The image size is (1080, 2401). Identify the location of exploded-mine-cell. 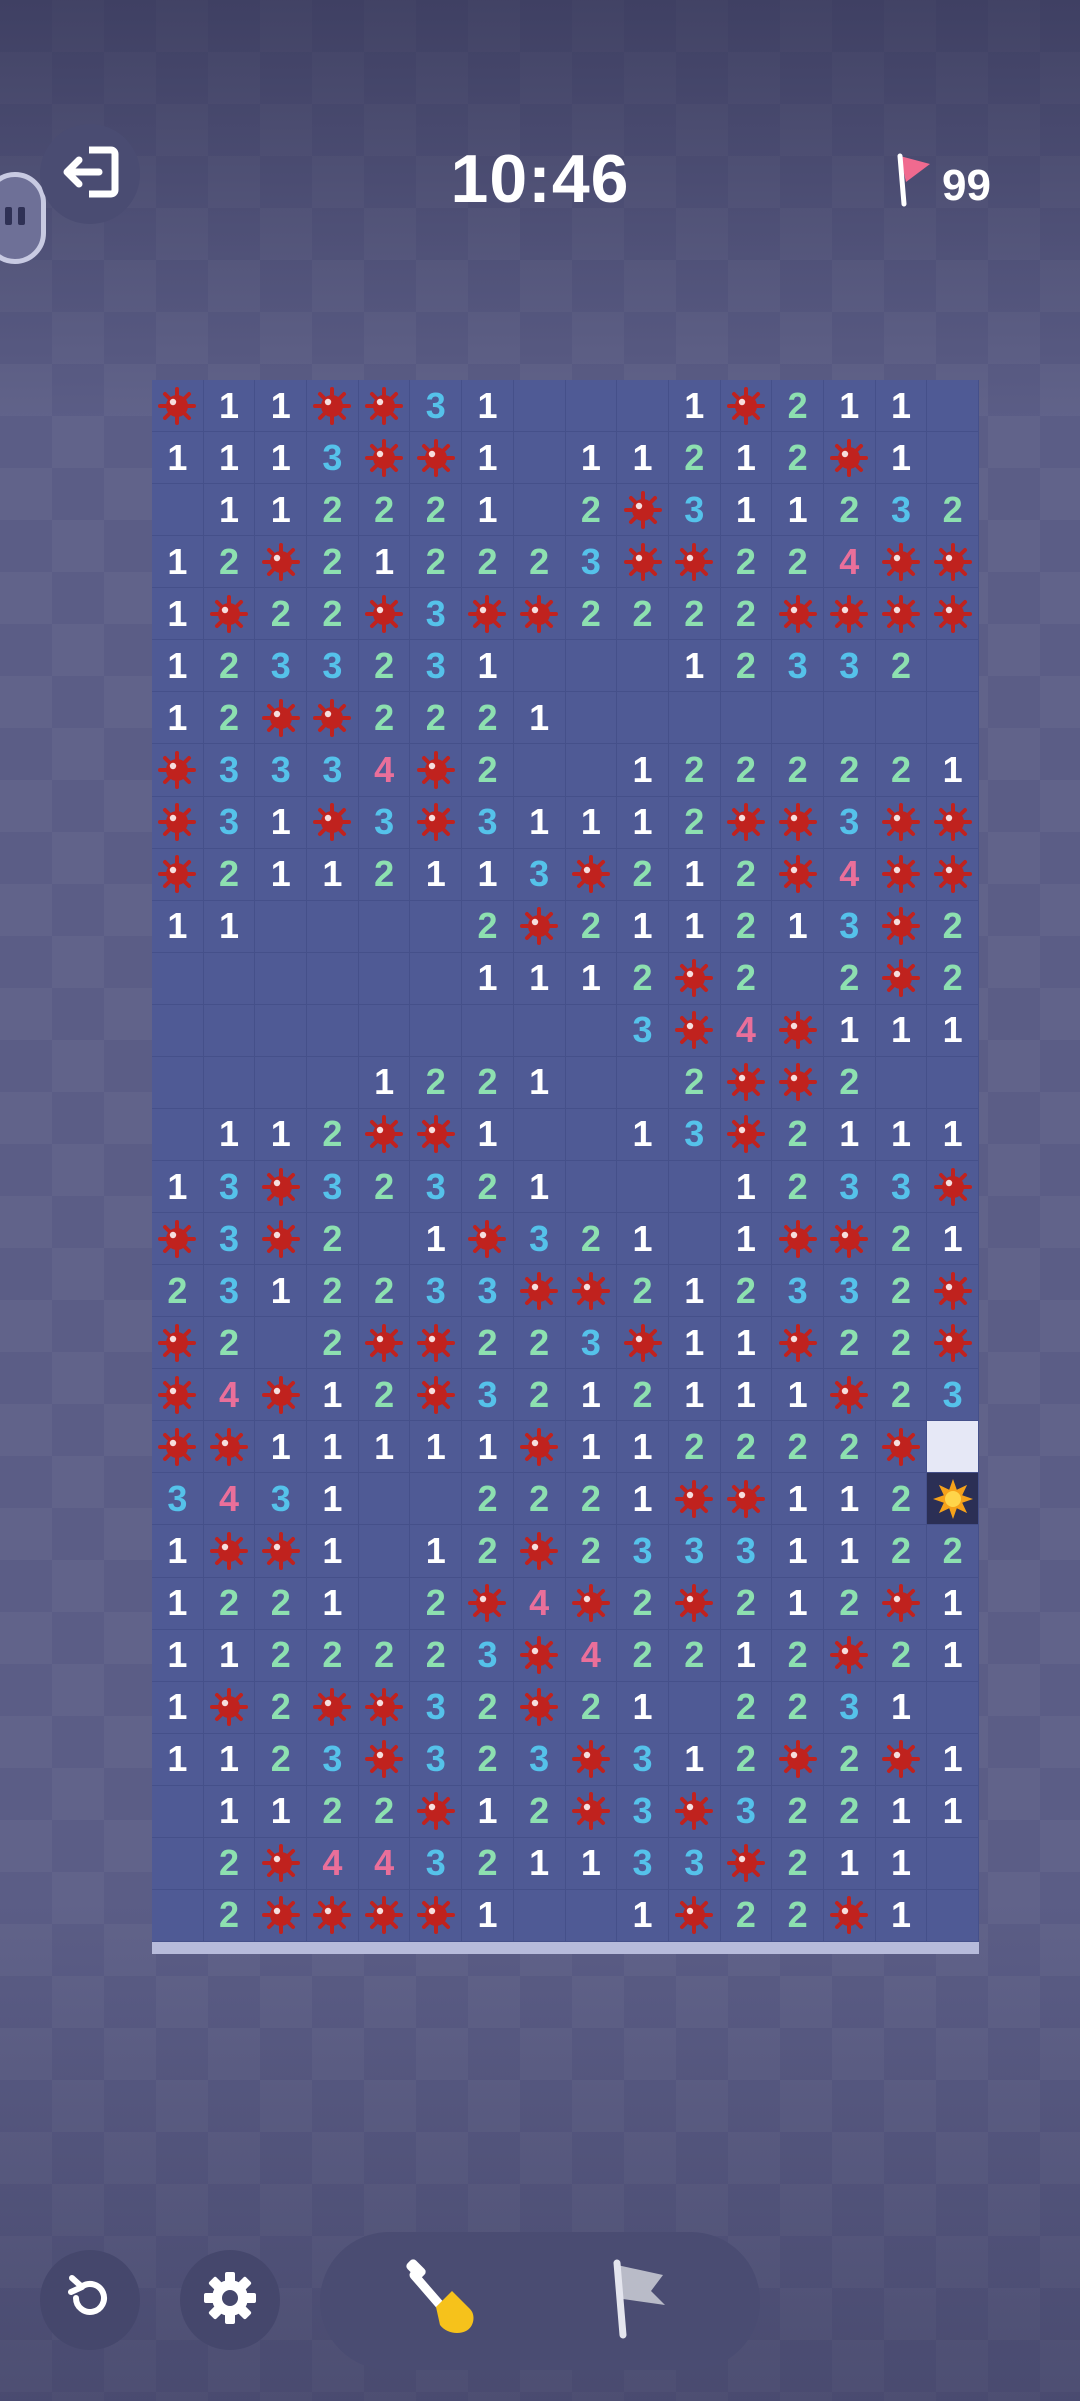
(953, 1499).